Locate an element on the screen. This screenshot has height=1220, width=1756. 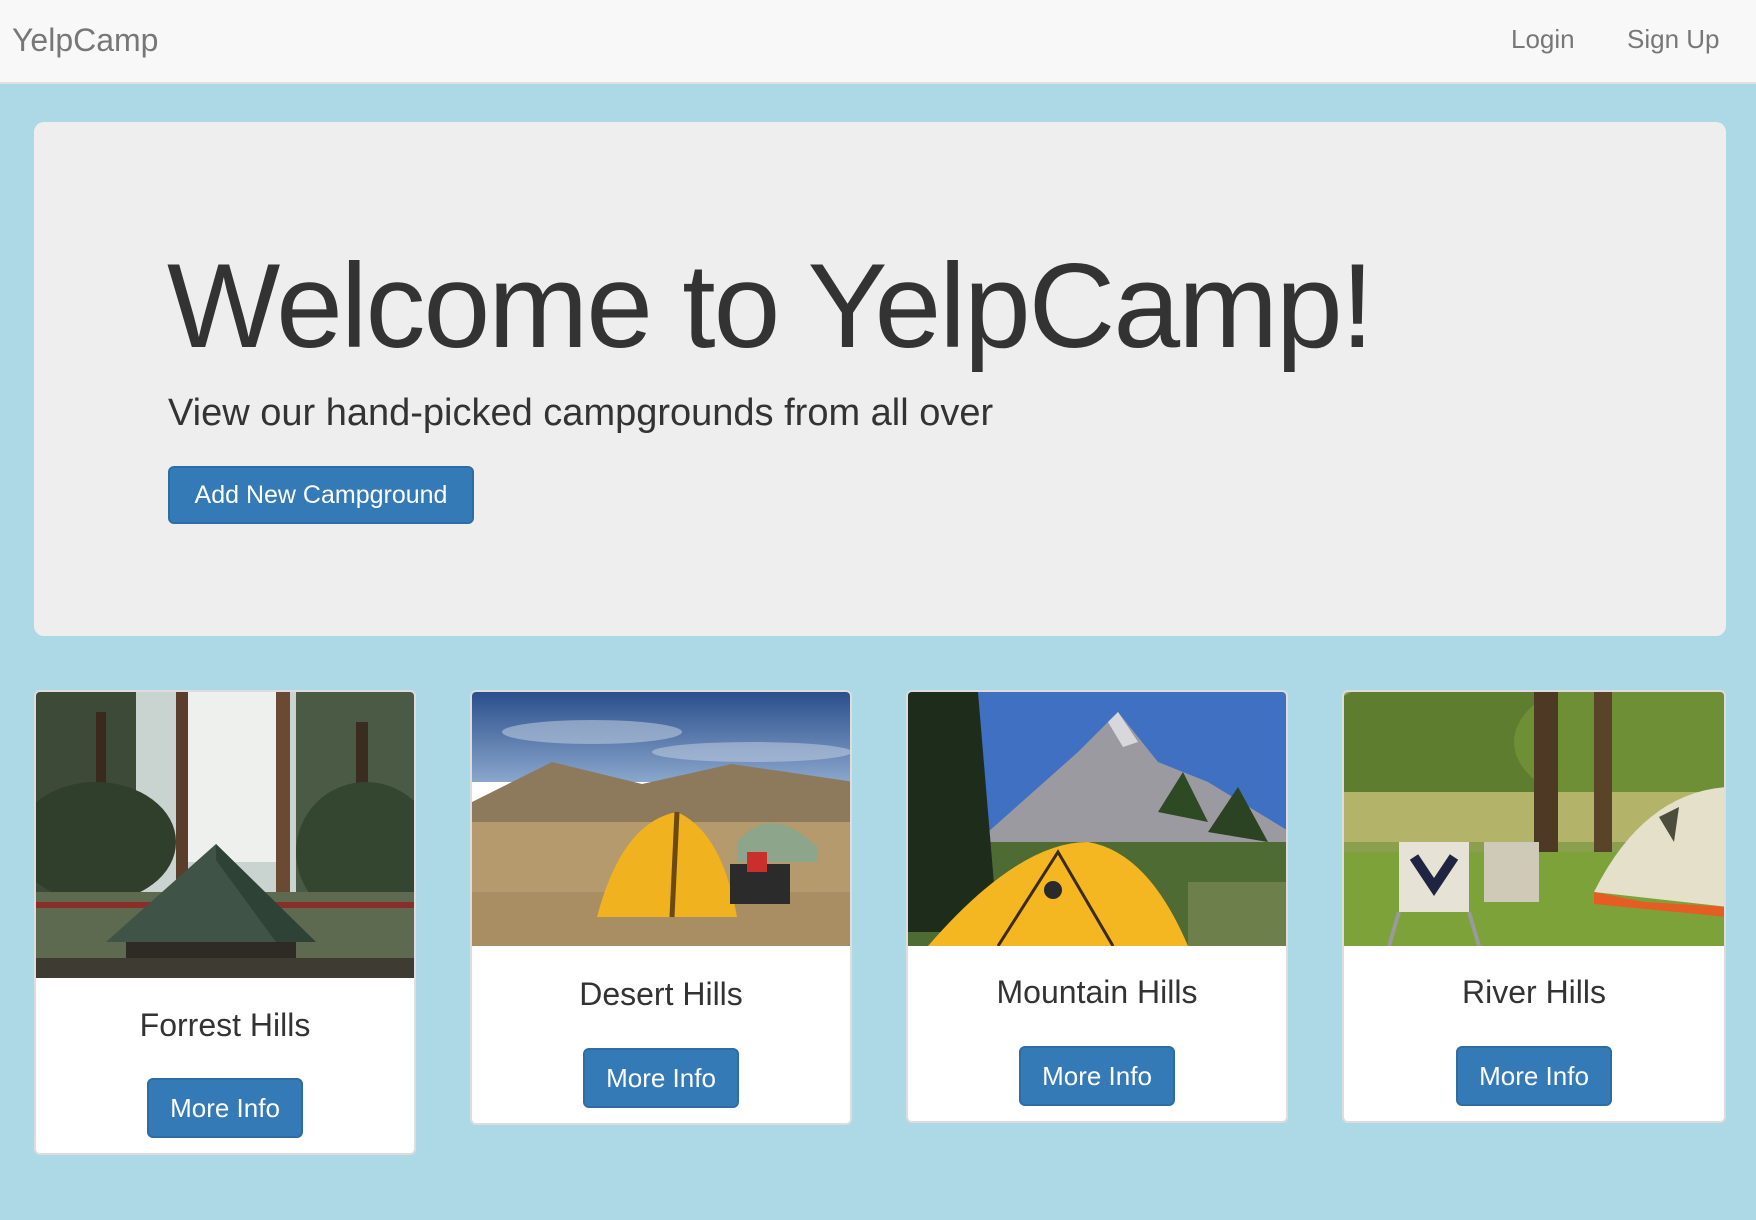
river-camp-chairs-photo is located at coordinates (1534, 819).